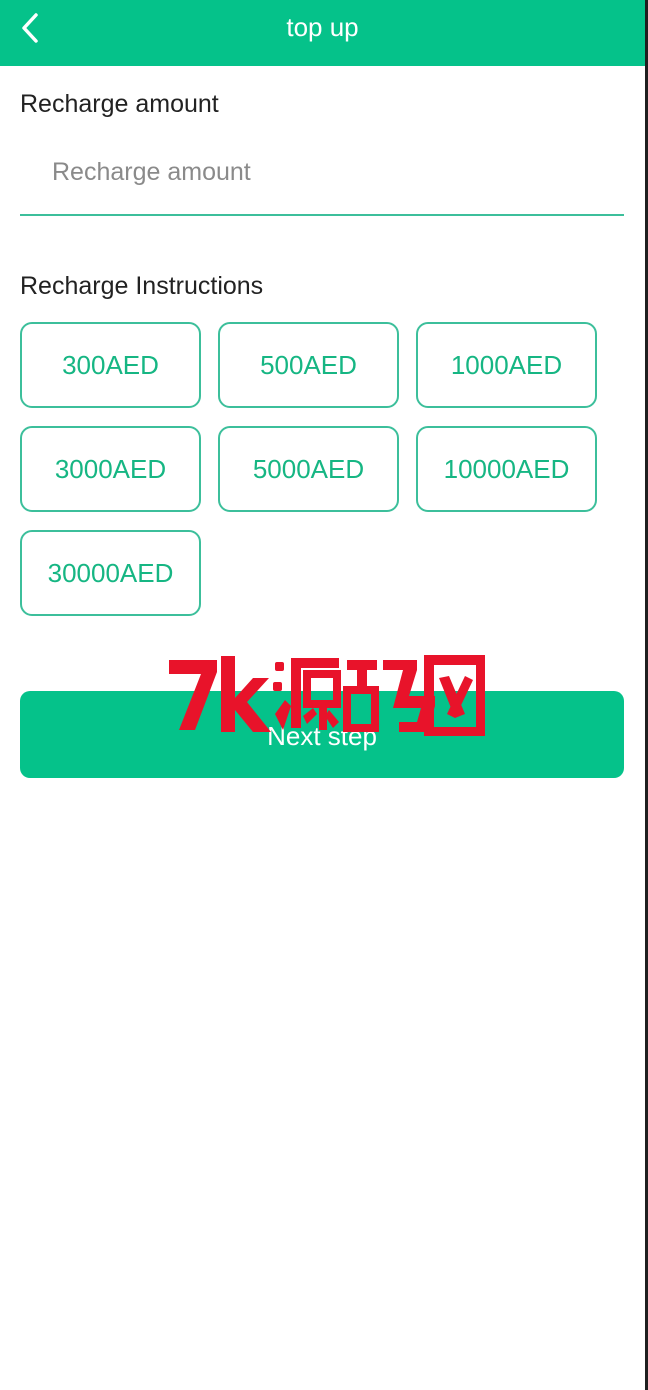  What do you see at coordinates (110, 469) in the screenshot?
I see `amount-option-button: 3000AED` at bounding box center [110, 469].